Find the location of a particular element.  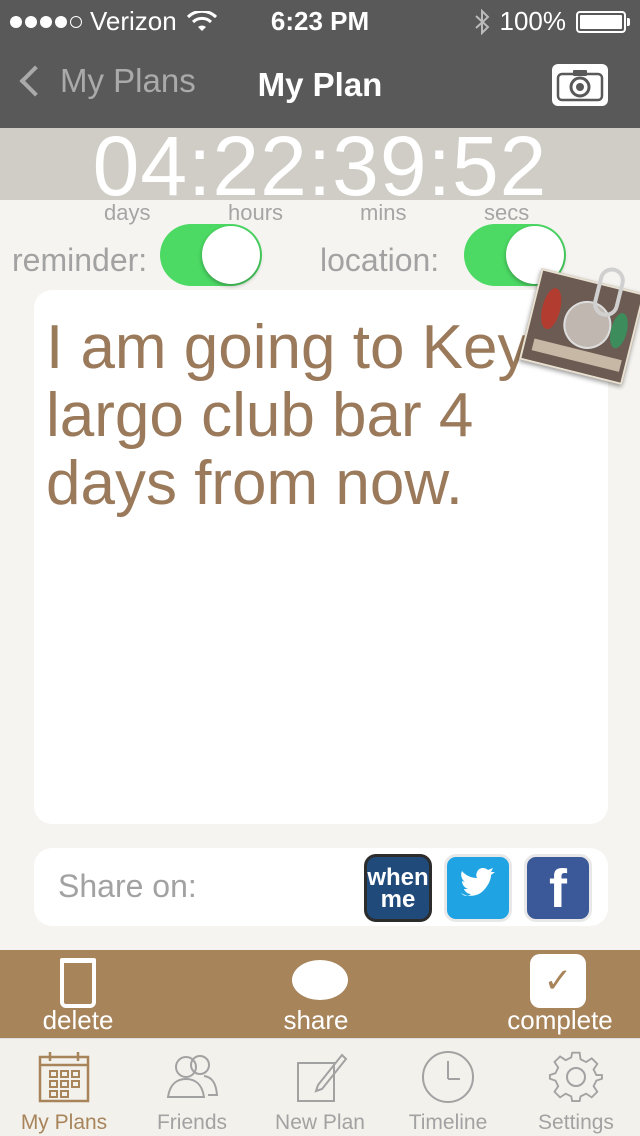

countdown-timer: 04:22:39:52 is located at coordinates (320, 166).